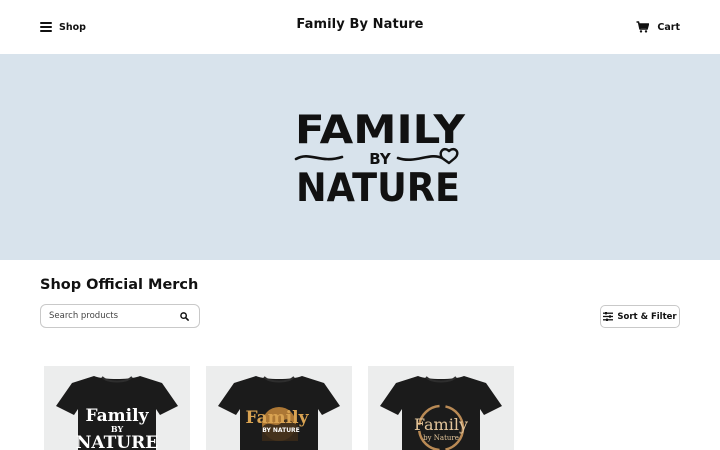 The width and height of the screenshot is (720, 450). I want to click on tshirt-image: Family by Nature, so click(441, 413).